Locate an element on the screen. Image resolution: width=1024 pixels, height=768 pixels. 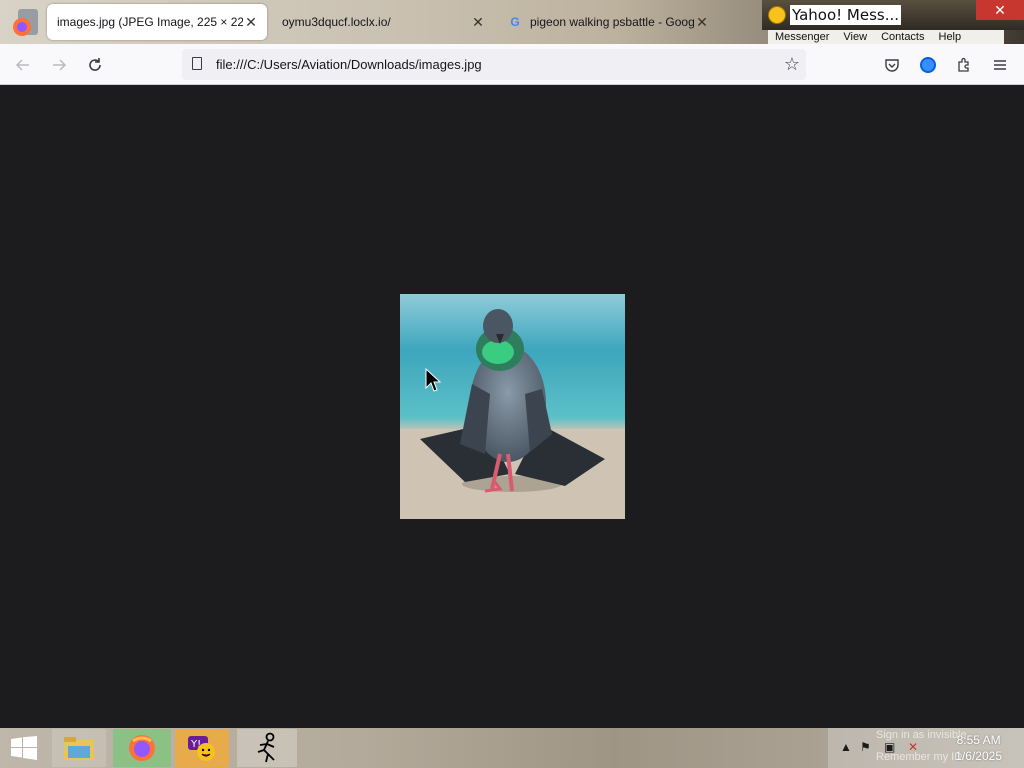
start-button is located at coordinates (24, 748).